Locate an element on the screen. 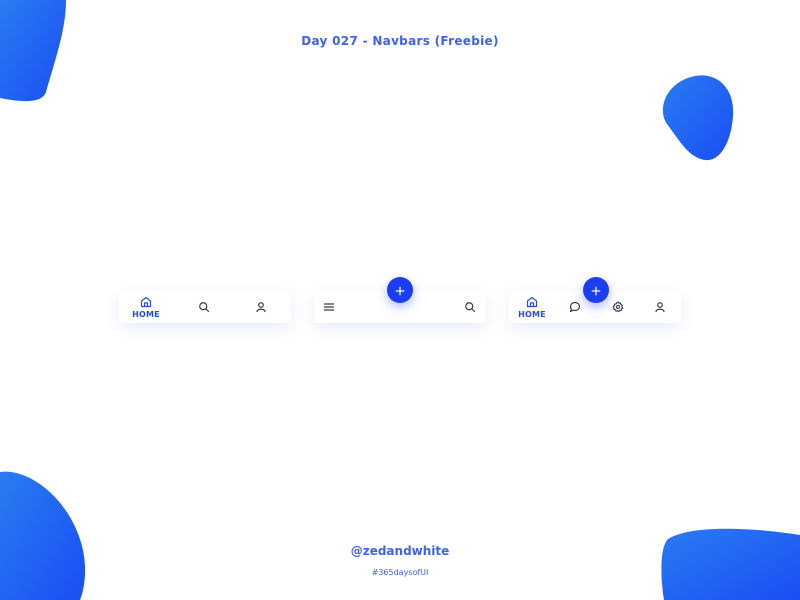 The width and height of the screenshot is (800, 600). navbar-1: HOME is located at coordinates (205, 307).